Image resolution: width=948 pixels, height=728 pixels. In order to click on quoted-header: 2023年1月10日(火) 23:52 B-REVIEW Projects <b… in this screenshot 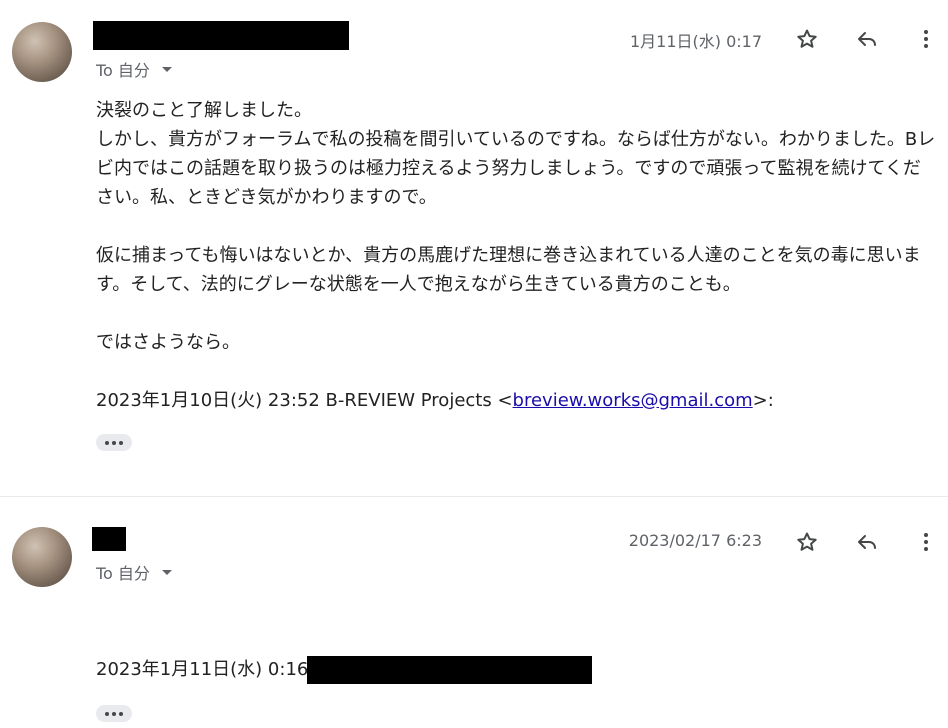, I will do `click(517, 400)`.